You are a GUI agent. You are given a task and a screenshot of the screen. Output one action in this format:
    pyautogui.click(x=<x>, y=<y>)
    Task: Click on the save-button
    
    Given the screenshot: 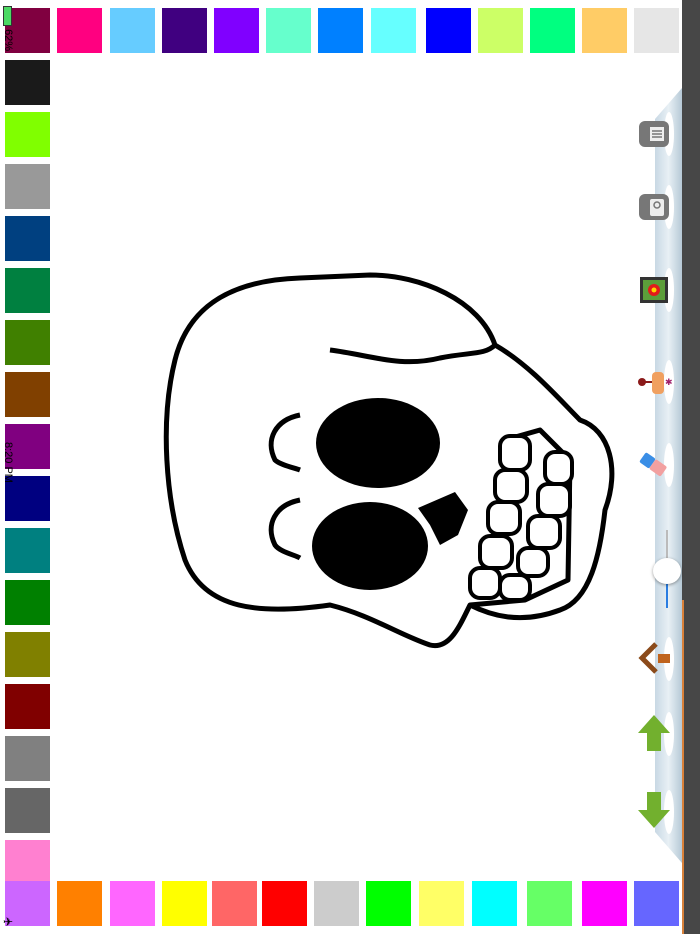 What is the action you would take?
    pyautogui.click(x=654, y=207)
    